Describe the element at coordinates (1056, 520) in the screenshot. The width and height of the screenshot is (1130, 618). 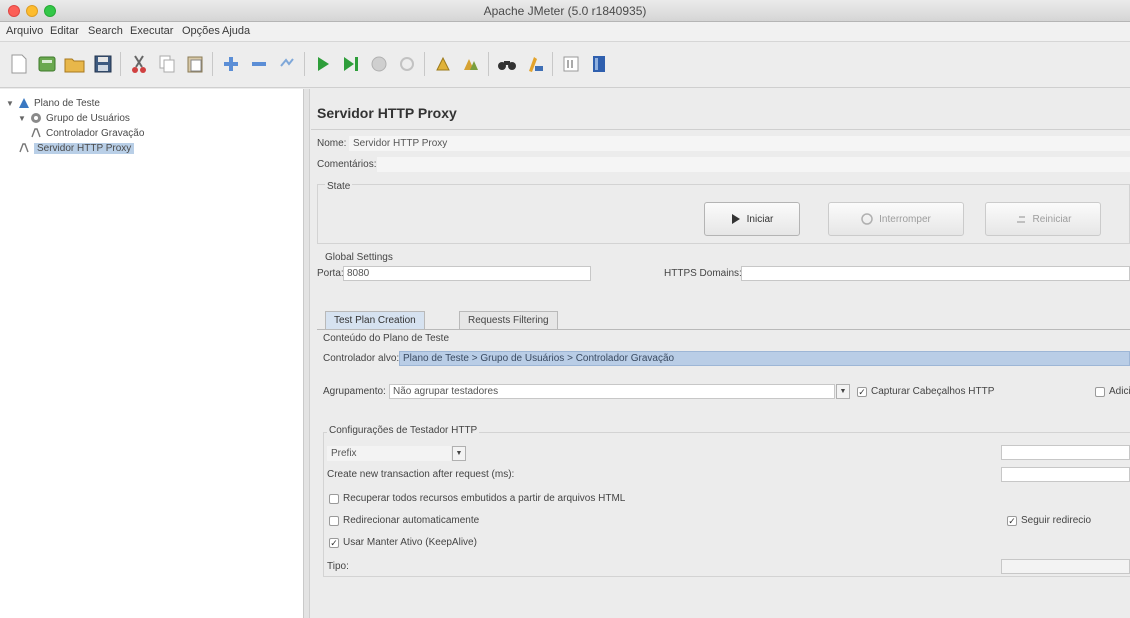
I see `follow-redirects-label: Seguir redirecio` at that location.